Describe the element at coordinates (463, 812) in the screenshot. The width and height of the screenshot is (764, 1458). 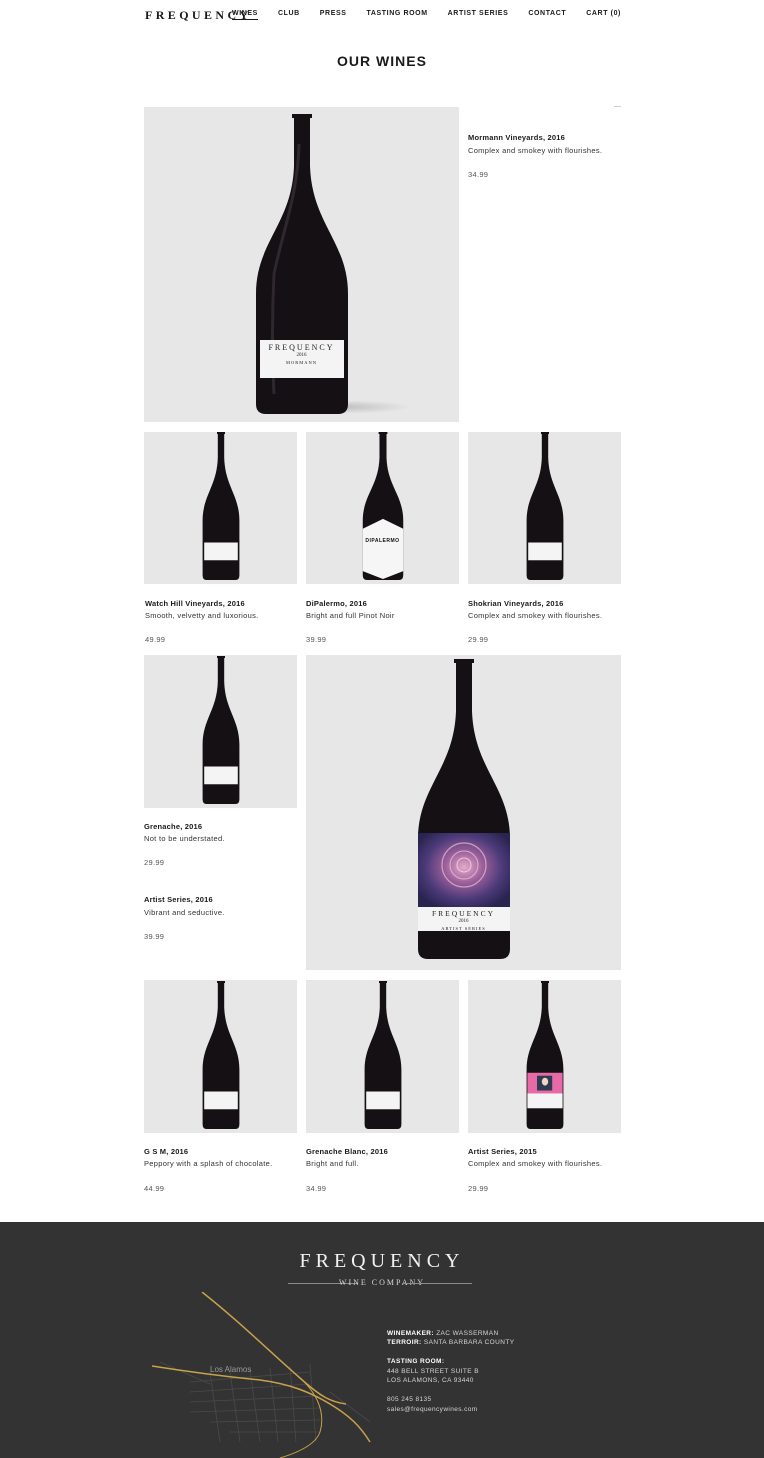
I see `product-image-artist-series-2016: FREQUENCY 2016 ARTIST SERIES` at that location.